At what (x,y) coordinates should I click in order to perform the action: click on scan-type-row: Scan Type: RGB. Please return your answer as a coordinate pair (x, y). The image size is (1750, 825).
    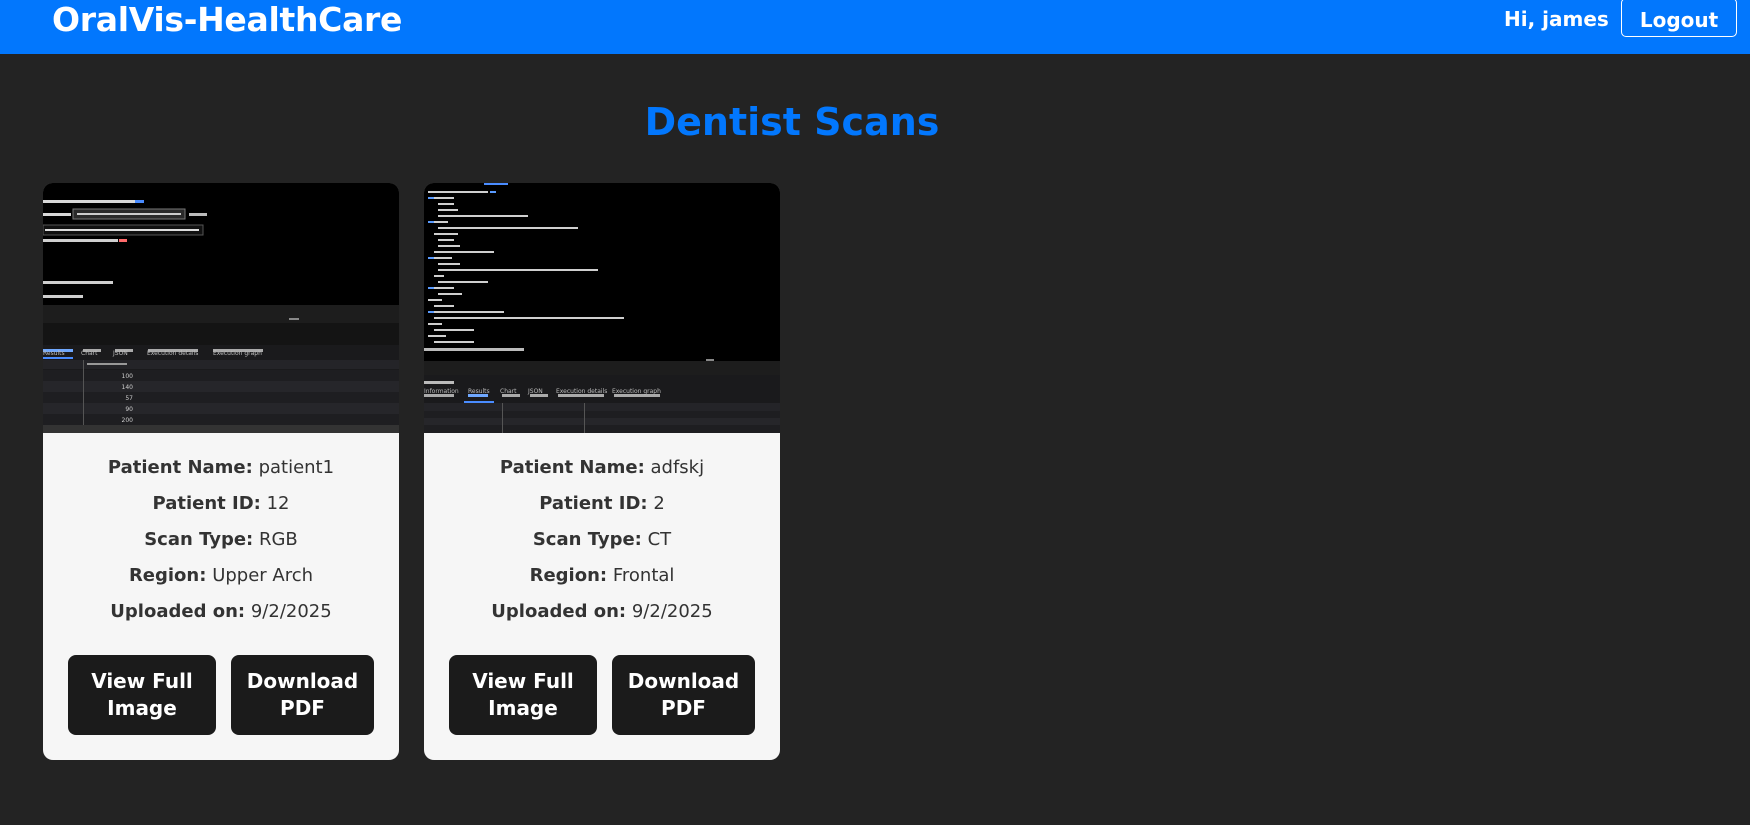
    Looking at the image, I should click on (221, 539).